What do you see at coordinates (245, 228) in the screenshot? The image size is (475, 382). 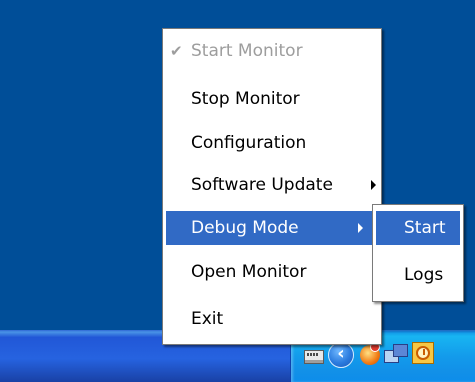 I see `menu-item-label: Debug Mode` at bounding box center [245, 228].